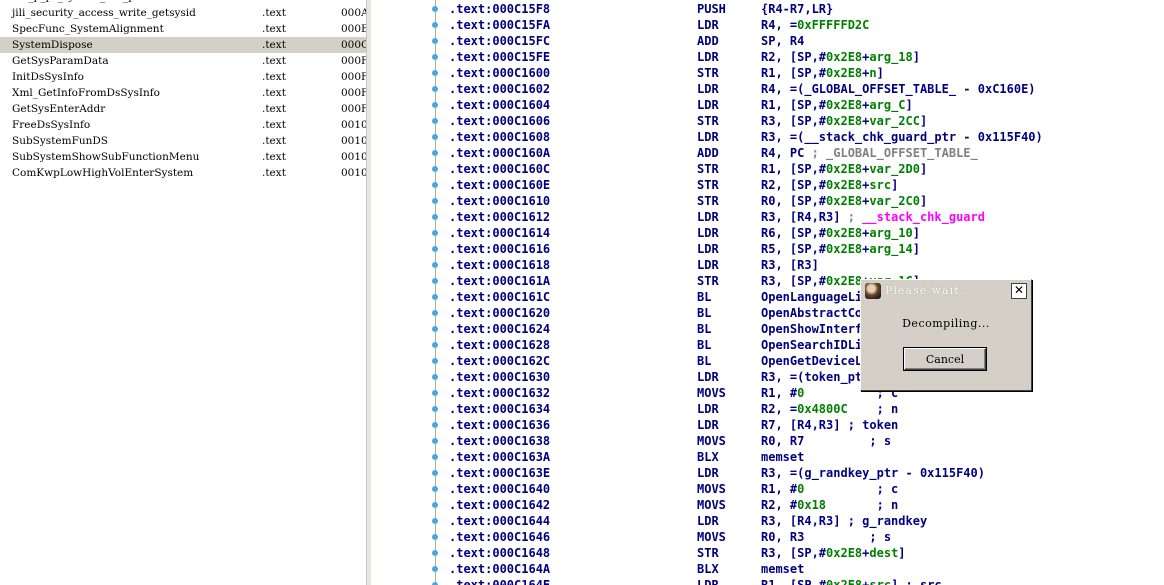 The height and width of the screenshot is (585, 1164). I want to click on code-address: .text:000C1616, so click(499, 249).